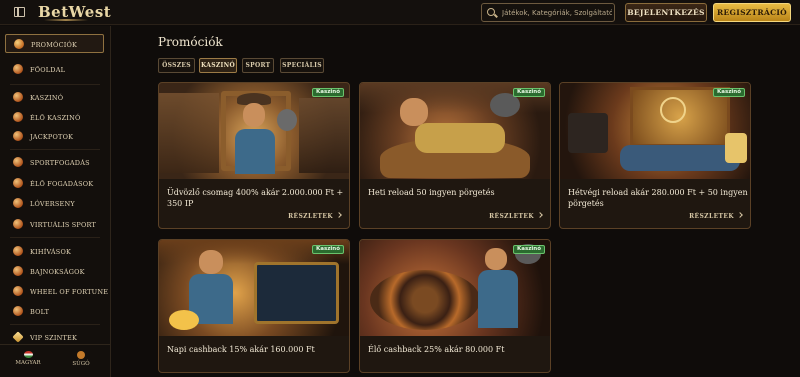  What do you see at coordinates (54, 311) in the screenshot?
I see `sidebar-item-shop: BOLT` at bounding box center [54, 311].